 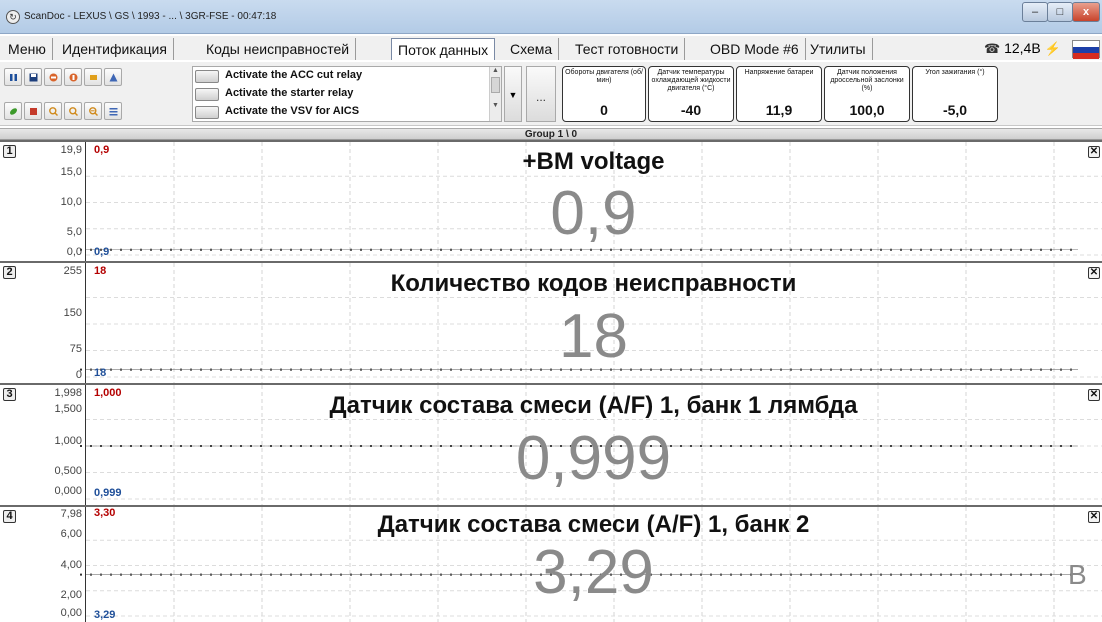 I want to click on zoom-in-icon, so click(x=53, y=111).